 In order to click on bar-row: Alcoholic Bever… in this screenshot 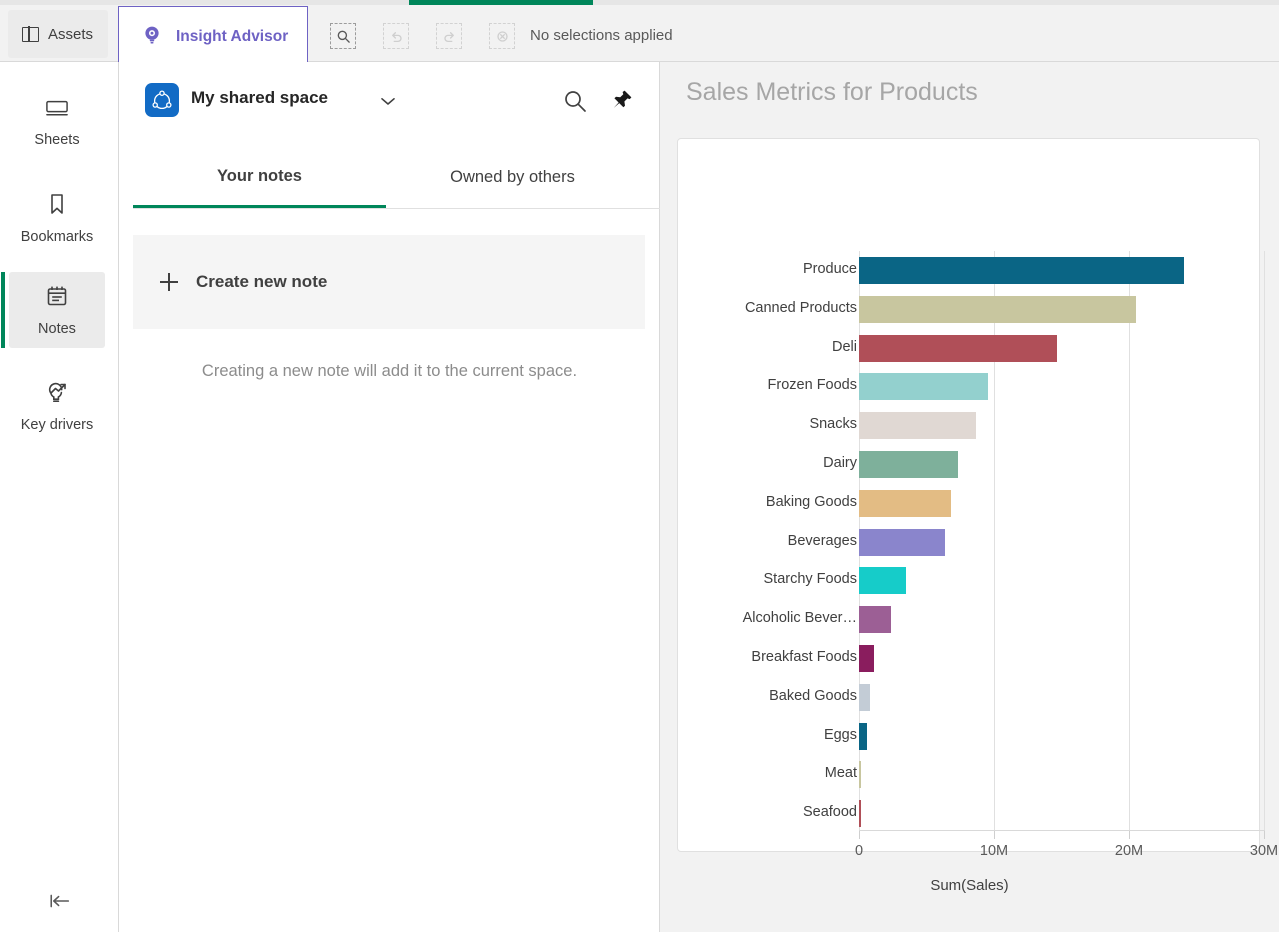, I will do `click(969, 619)`.